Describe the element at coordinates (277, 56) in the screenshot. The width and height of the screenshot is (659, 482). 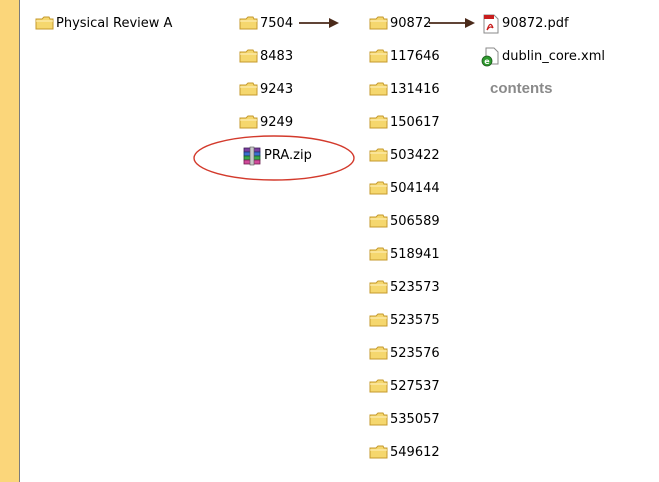
I see `tree-item-label: 8483` at that location.